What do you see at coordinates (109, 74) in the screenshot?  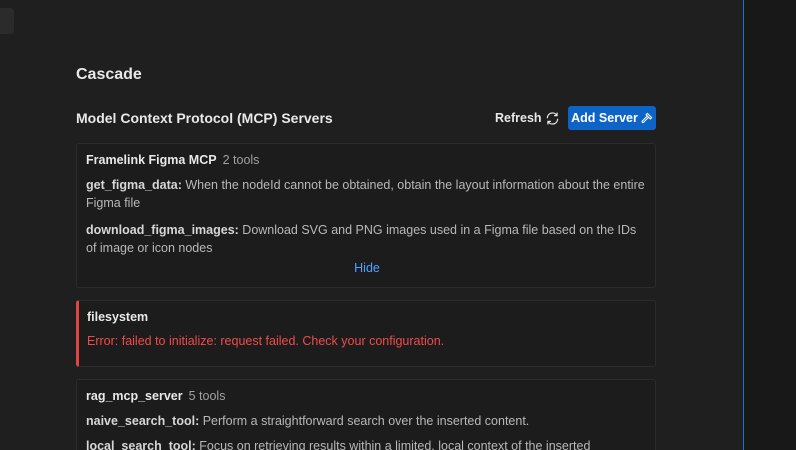 I see `cascade-section-title: Cascade` at bounding box center [109, 74].